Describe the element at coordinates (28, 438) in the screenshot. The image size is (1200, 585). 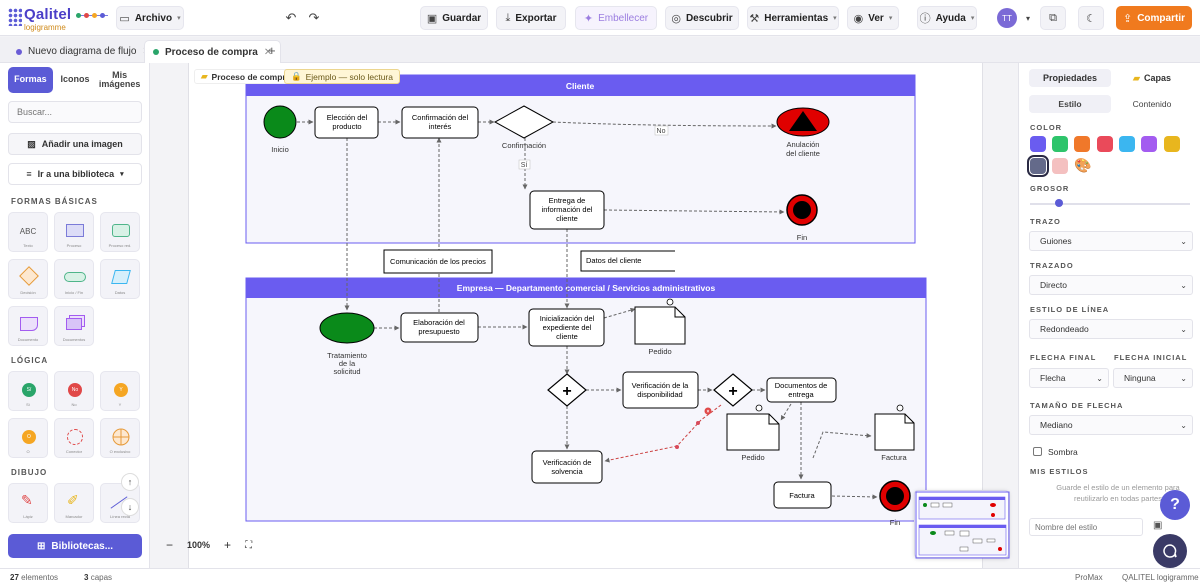
I see `logic-or: O O` at that location.